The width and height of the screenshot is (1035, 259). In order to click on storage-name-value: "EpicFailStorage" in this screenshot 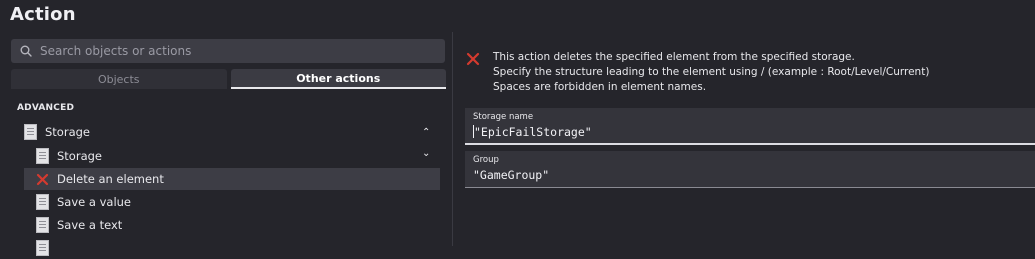, I will do `click(533, 132)`.